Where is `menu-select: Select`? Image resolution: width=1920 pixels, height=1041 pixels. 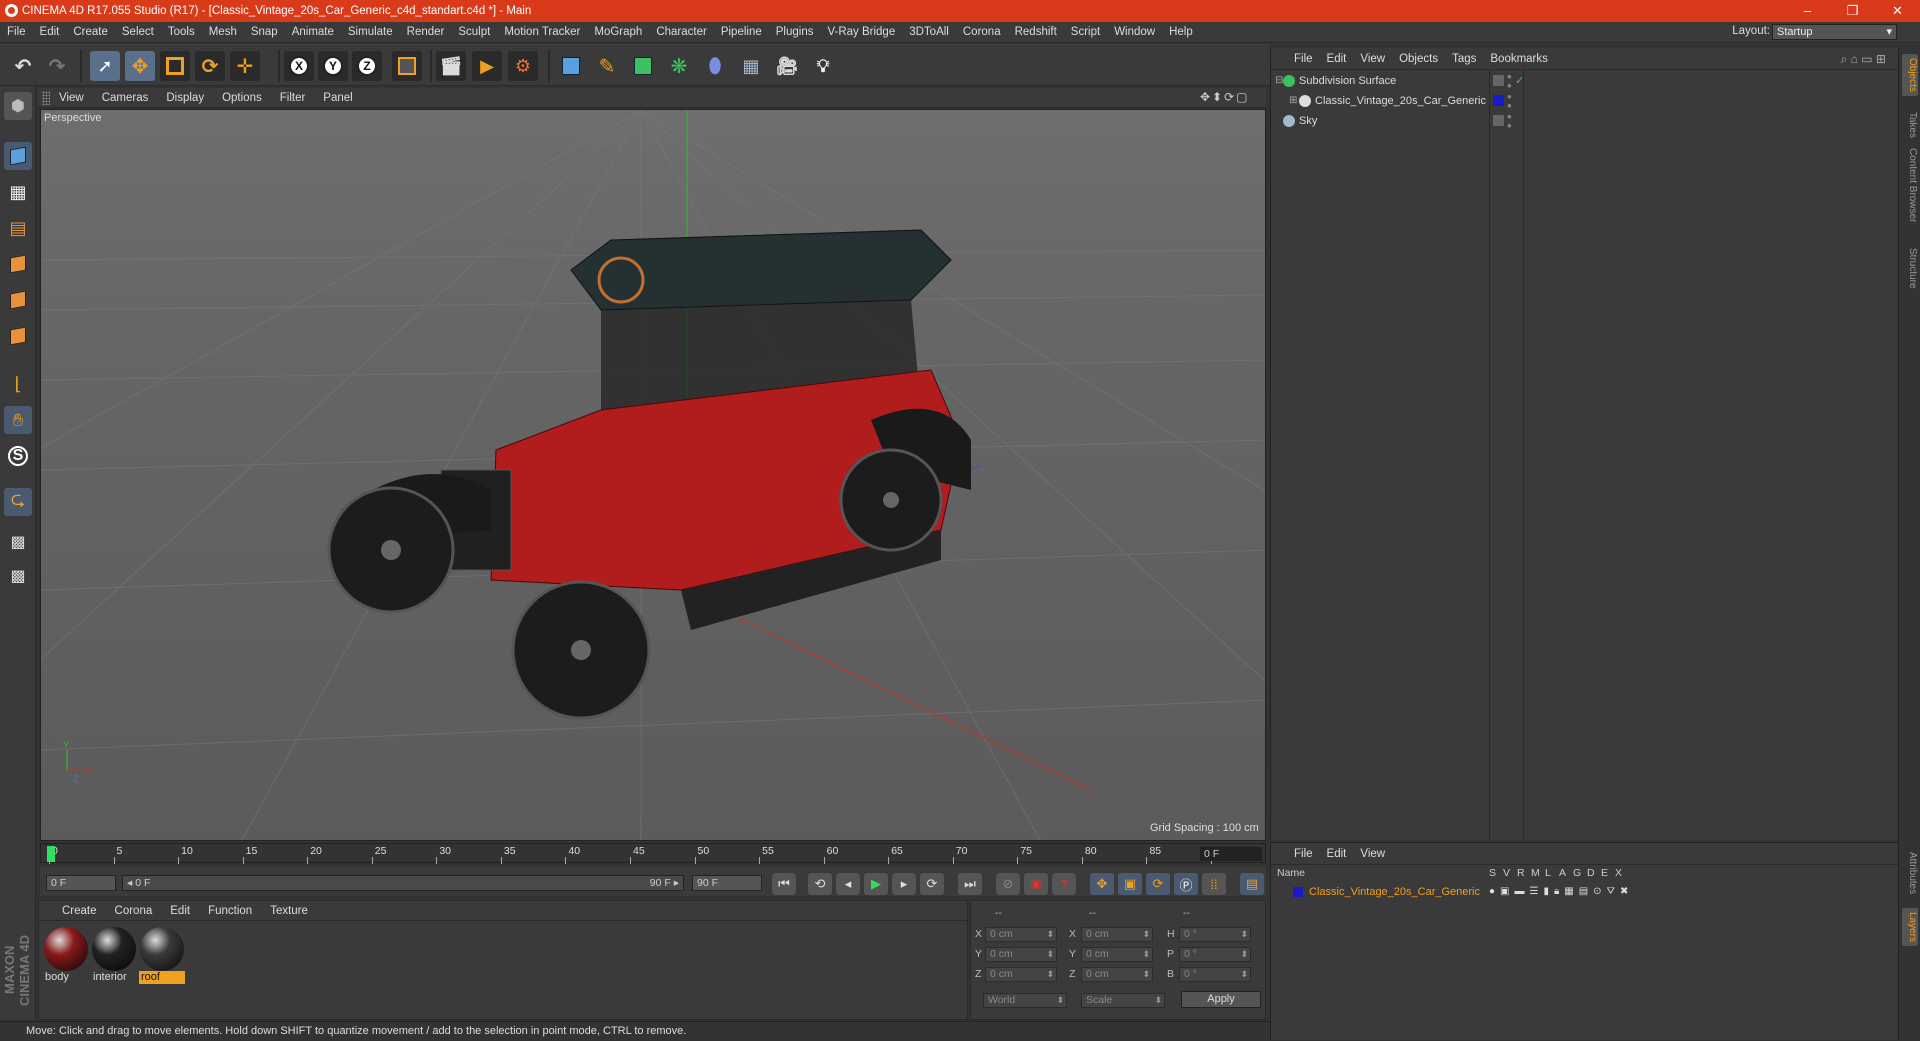
menu-select: Select is located at coordinates (138, 32).